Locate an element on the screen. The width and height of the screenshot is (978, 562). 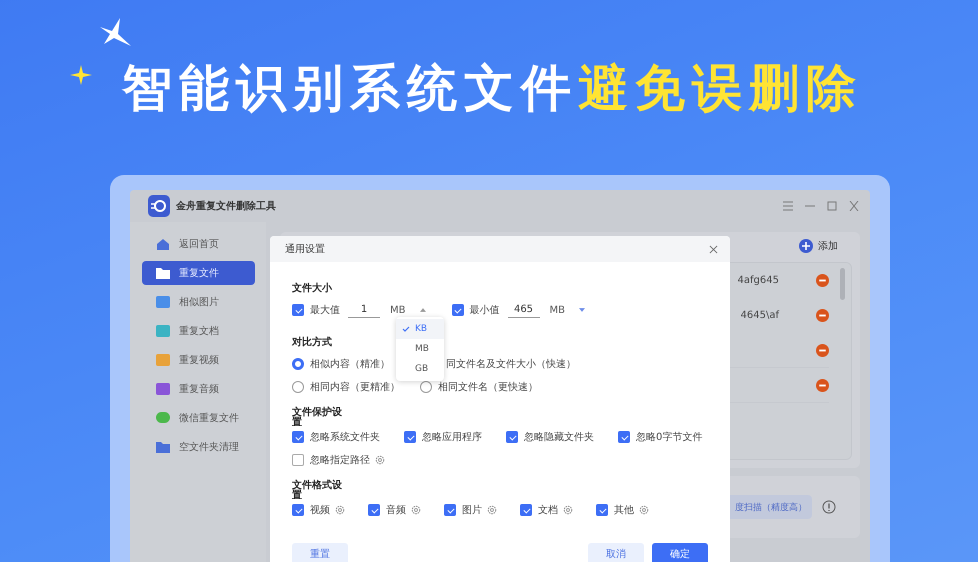
option-label: 最小值 is located at coordinates (485, 310).